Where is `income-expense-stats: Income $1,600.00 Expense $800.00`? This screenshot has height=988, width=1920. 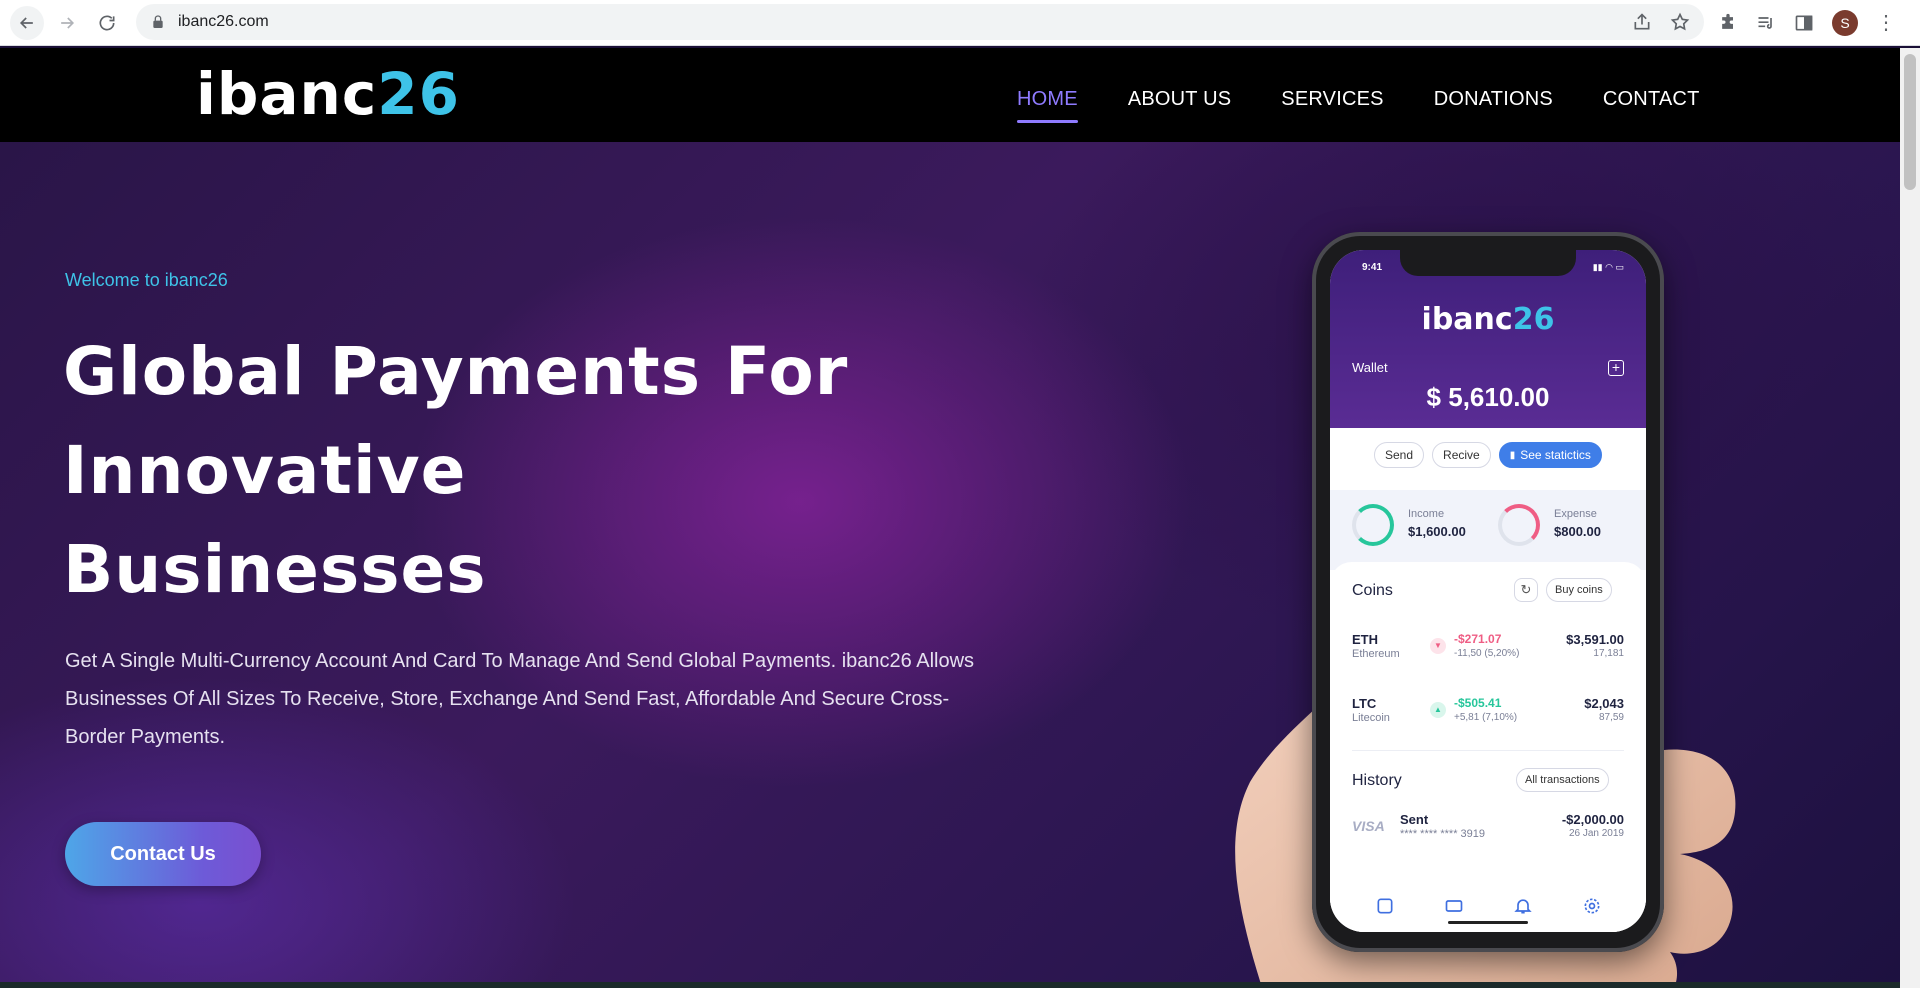
income-expense-stats: Income $1,600.00 Expense $800.00 is located at coordinates (1488, 530).